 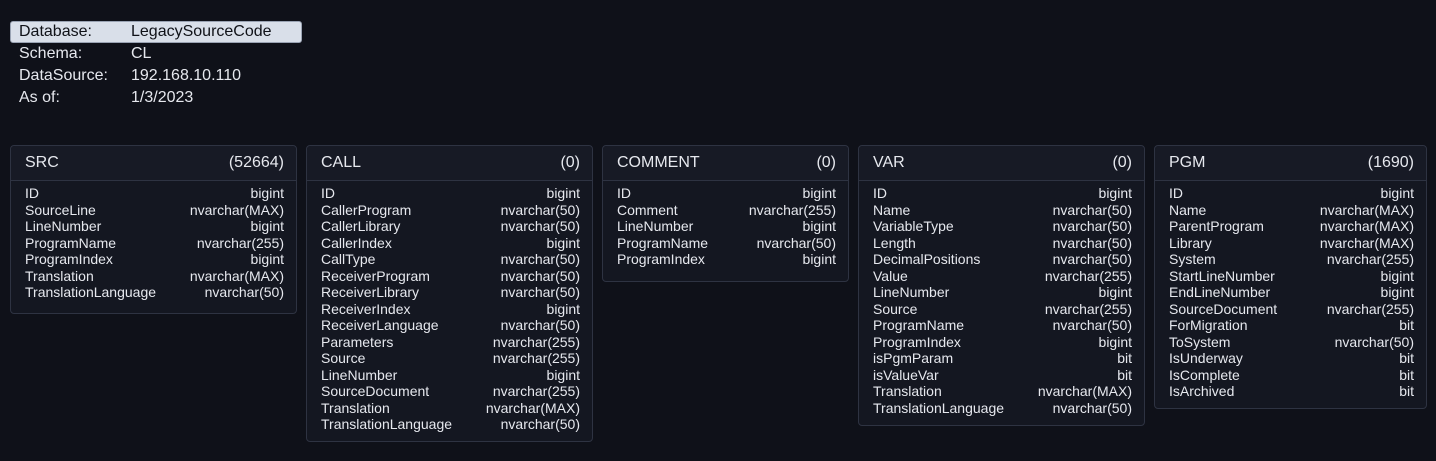 I want to click on table-header: COMMENT (0), so click(x=725, y=163).